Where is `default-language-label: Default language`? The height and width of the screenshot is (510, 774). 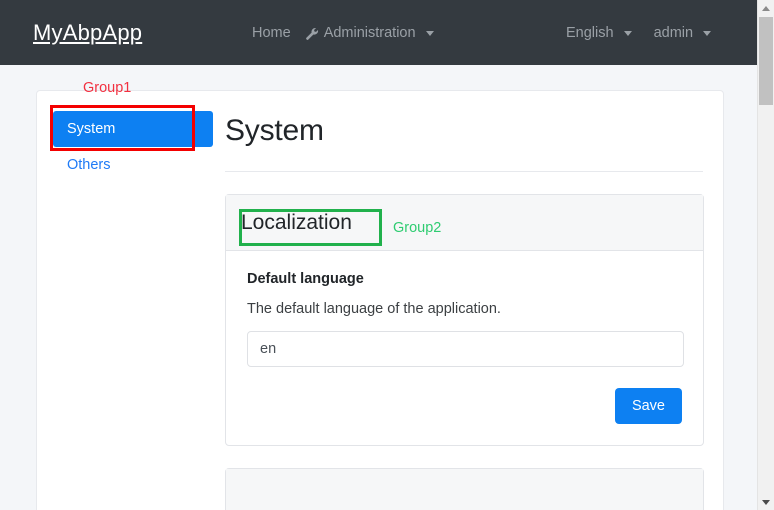 default-language-label: Default language is located at coordinates (305, 279).